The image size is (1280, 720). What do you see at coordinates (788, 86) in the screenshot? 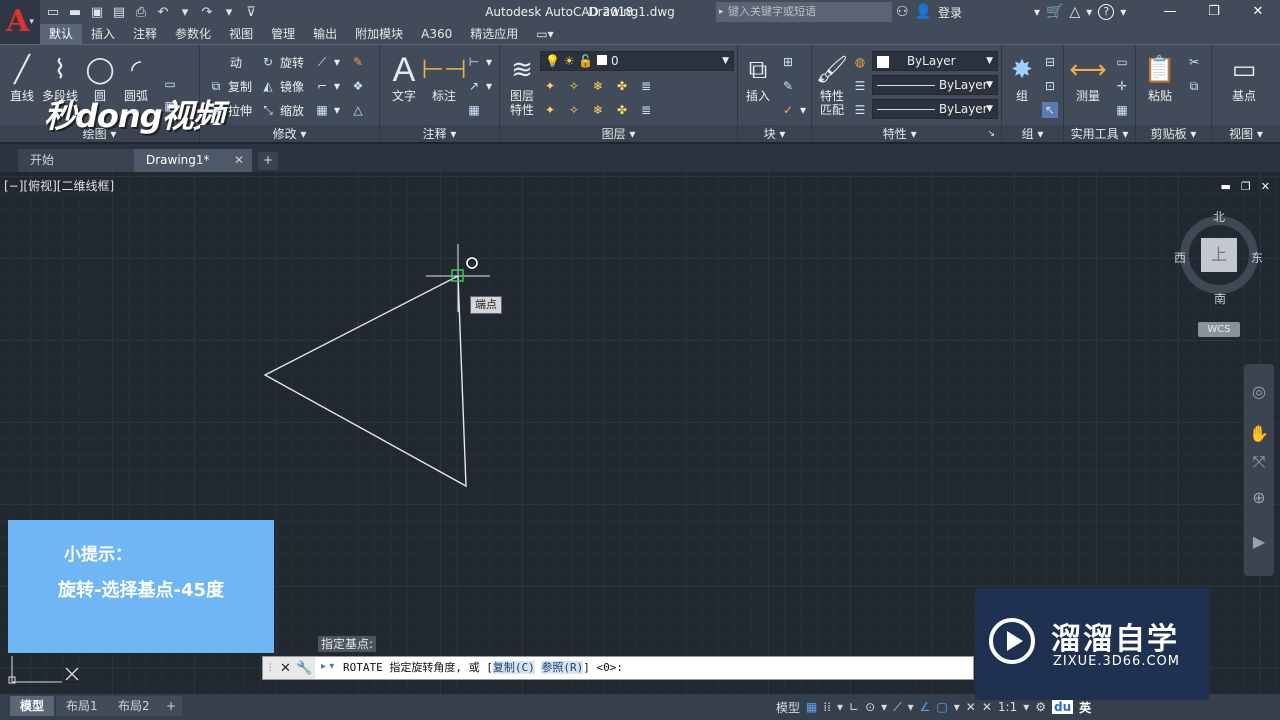
I see `edit-block-tool: ✎` at bounding box center [788, 86].